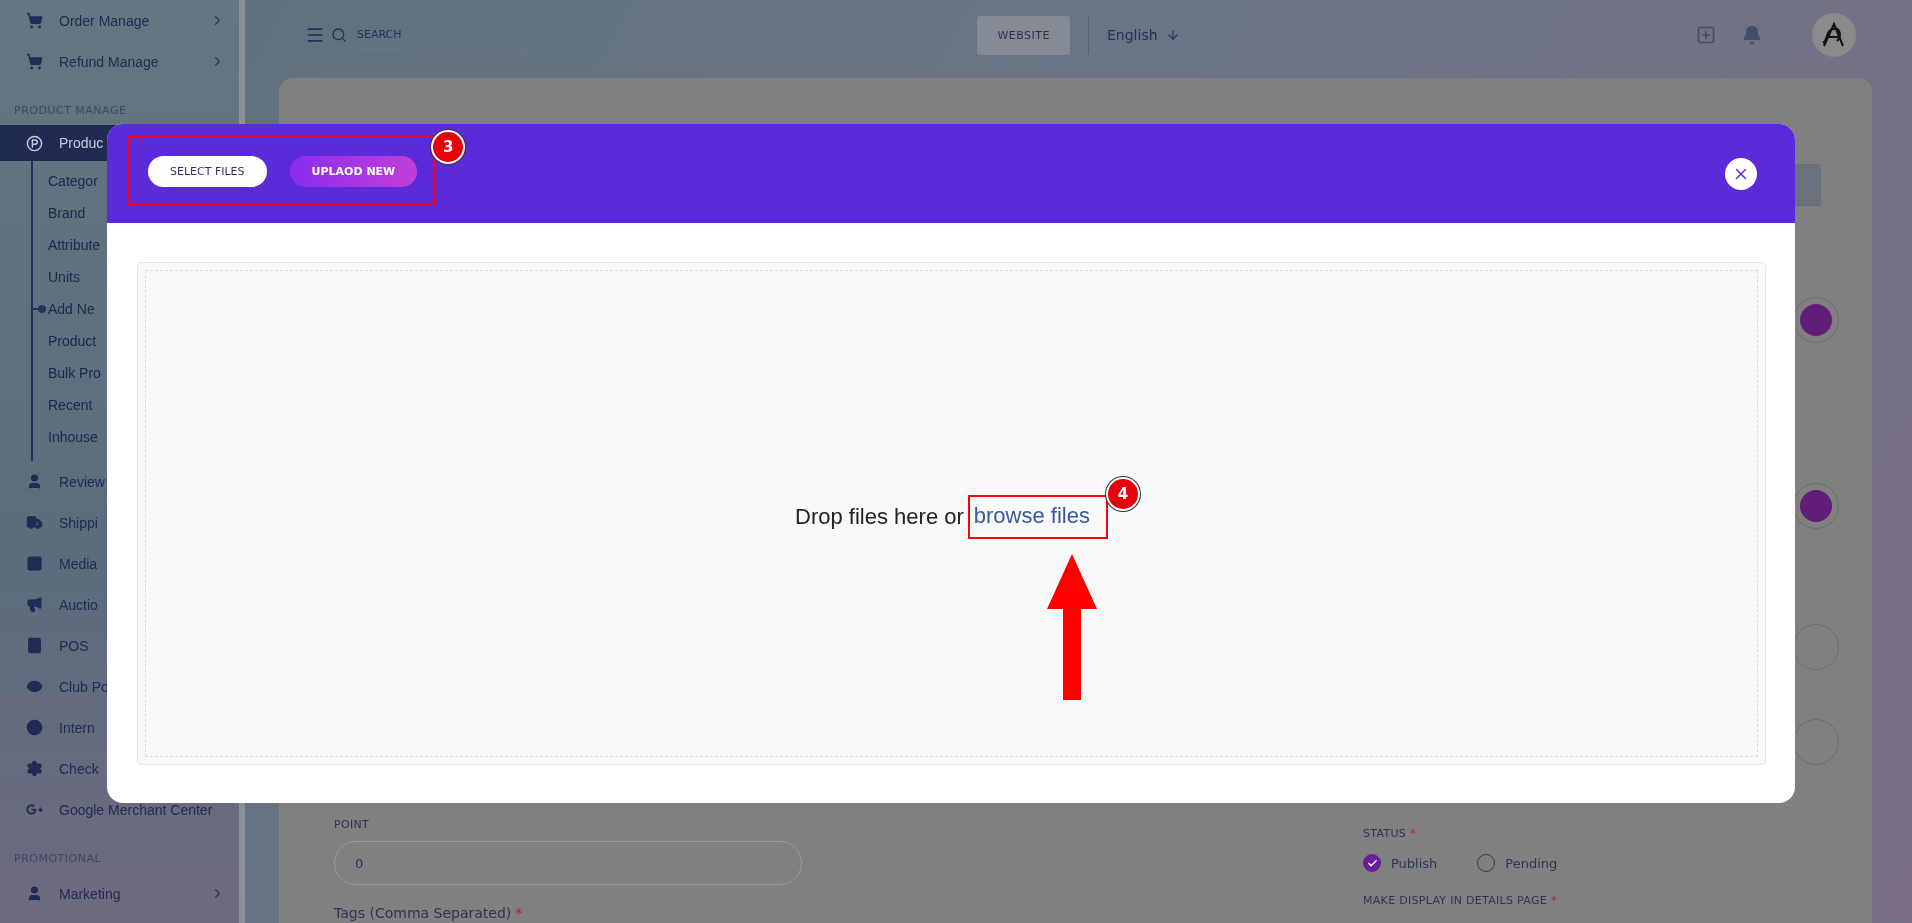 The height and width of the screenshot is (923, 1912). What do you see at coordinates (1390, 833) in the screenshot?
I see `field-label: STATUS *` at bounding box center [1390, 833].